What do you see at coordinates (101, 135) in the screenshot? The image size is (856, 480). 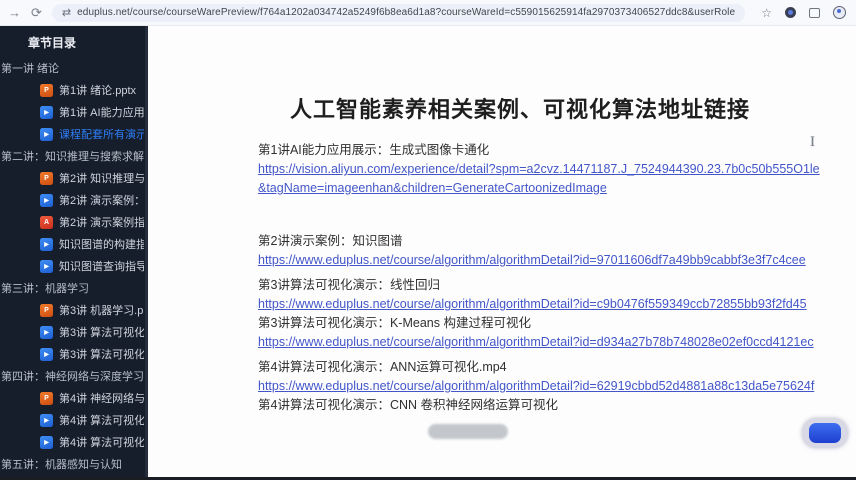 I see `sidebar-item-label: 课程配套所有演示案例及算法` at bounding box center [101, 135].